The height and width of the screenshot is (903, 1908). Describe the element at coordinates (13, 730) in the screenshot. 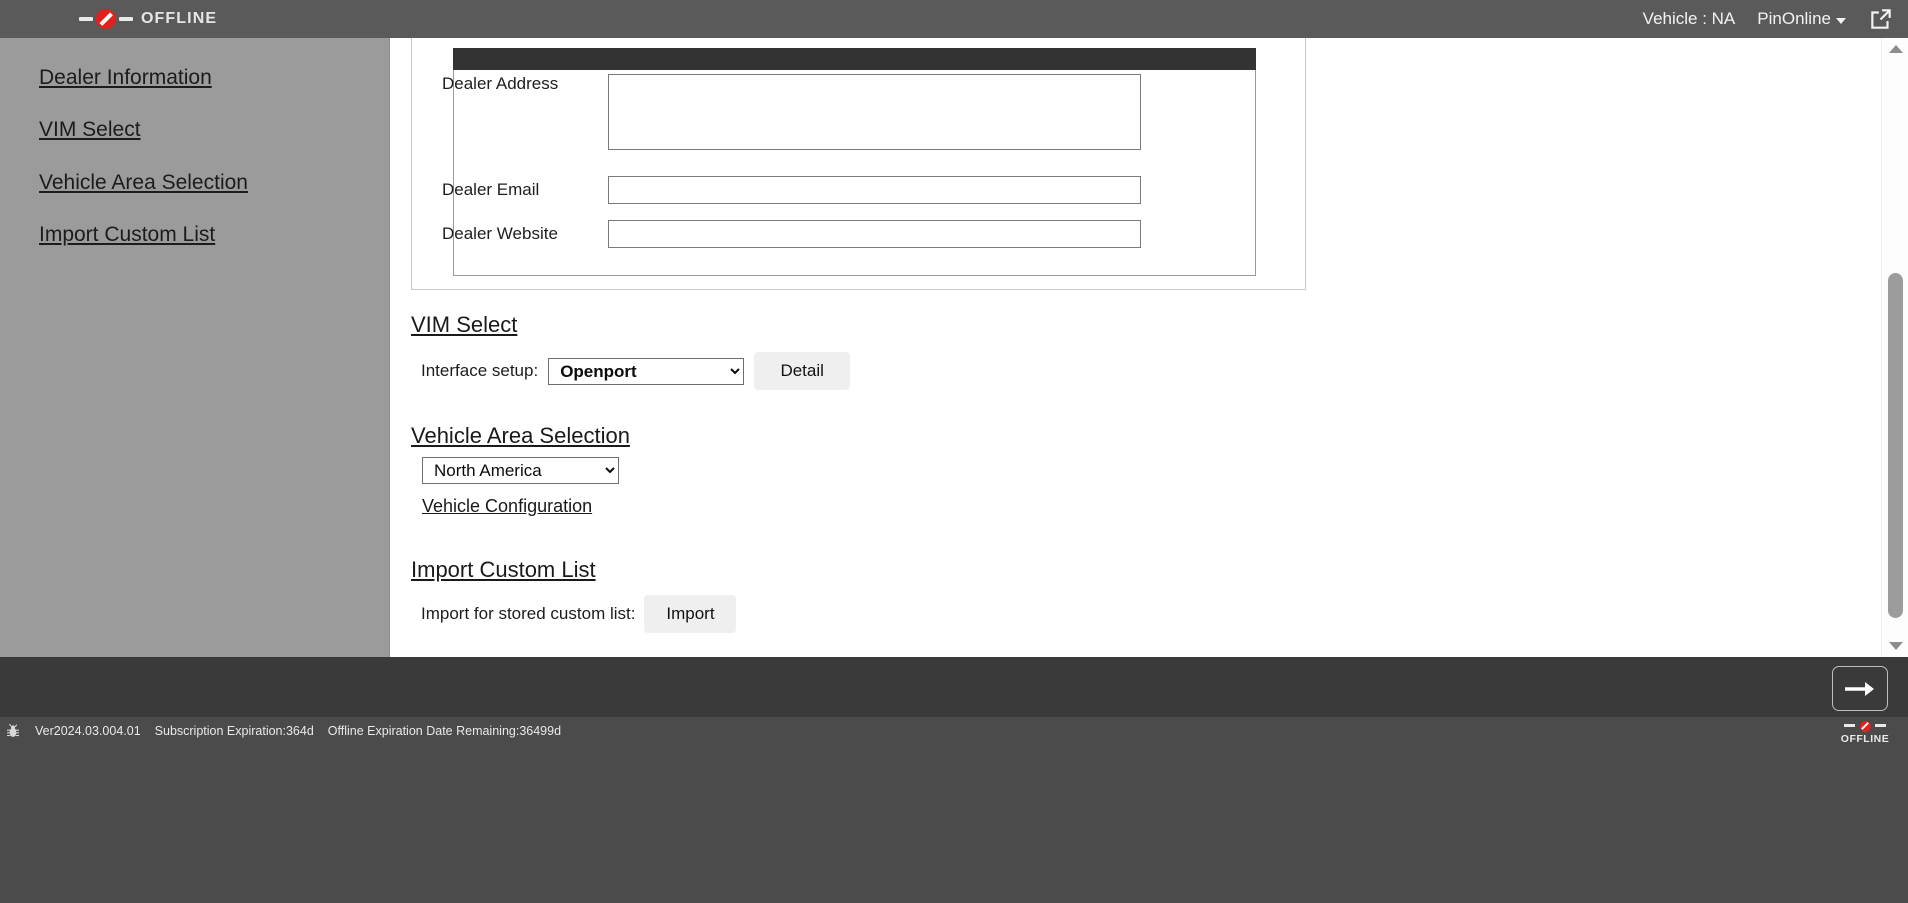

I see `bug-icon` at that location.